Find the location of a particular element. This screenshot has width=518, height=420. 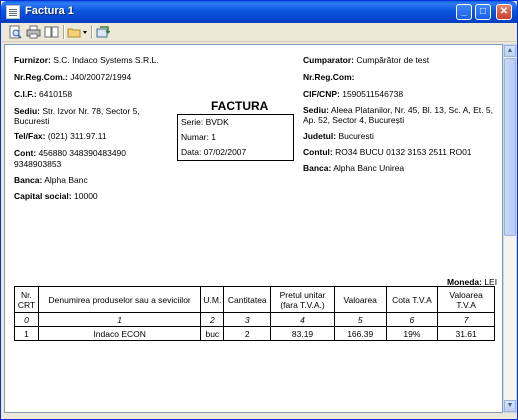

index-cell: 1 is located at coordinates (119, 319).